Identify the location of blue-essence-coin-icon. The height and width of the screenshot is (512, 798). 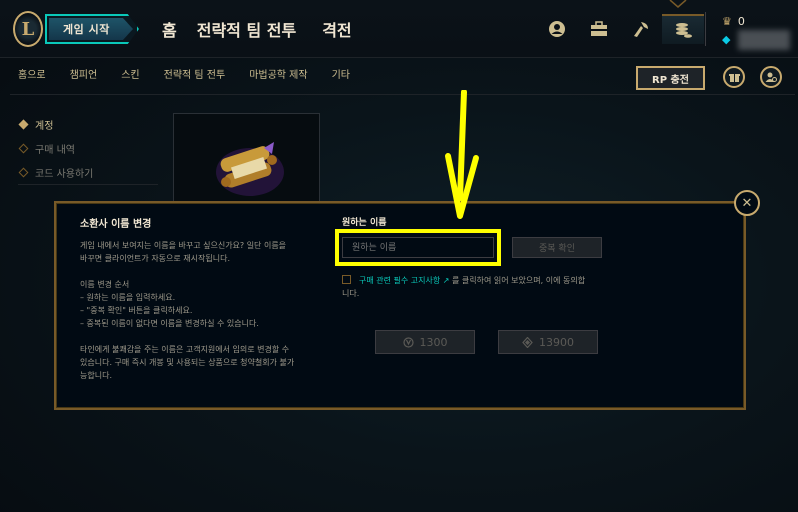
(527, 342).